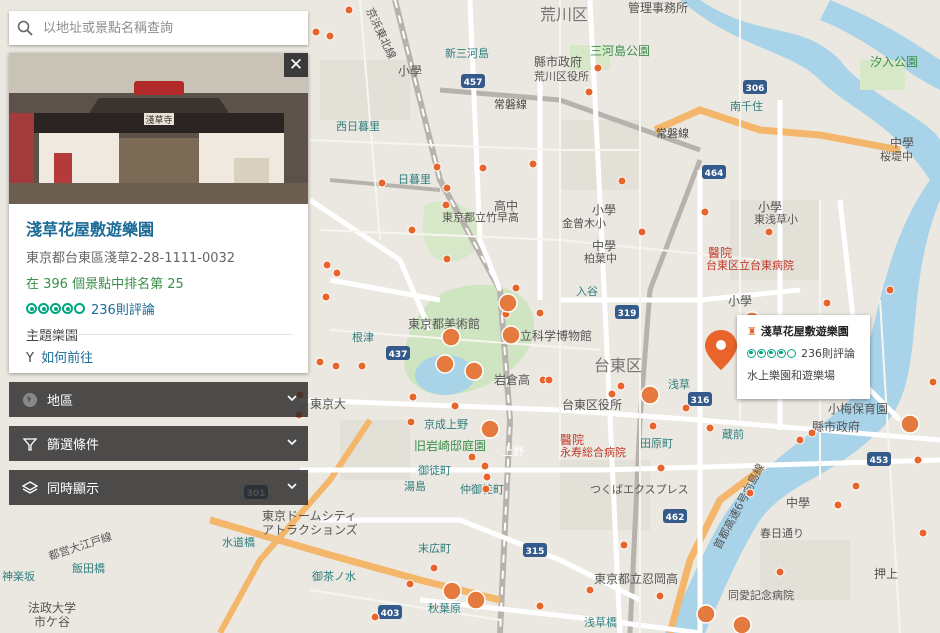  Describe the element at coordinates (894, 61) in the screenshot. I see `svg-text: 汐入公園` at that location.